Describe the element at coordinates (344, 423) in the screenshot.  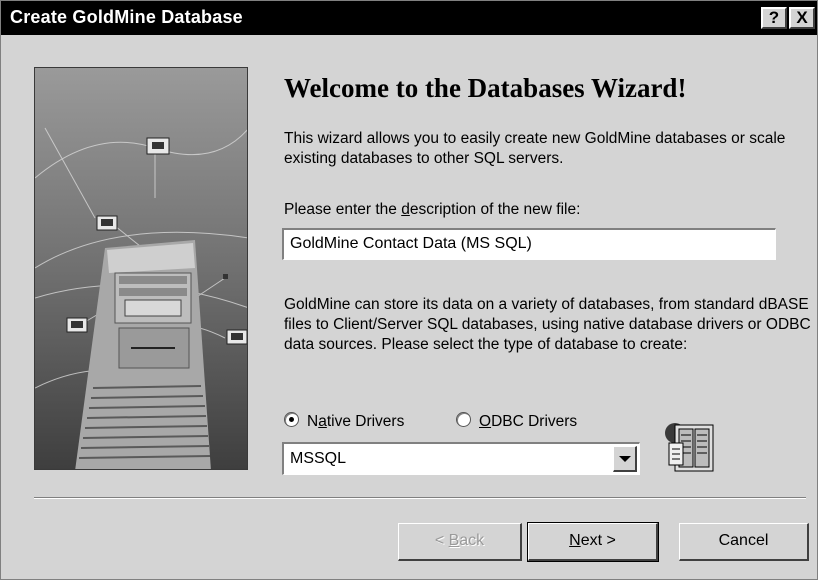
I see `native-drivers-radio: Native Drivers` at that location.